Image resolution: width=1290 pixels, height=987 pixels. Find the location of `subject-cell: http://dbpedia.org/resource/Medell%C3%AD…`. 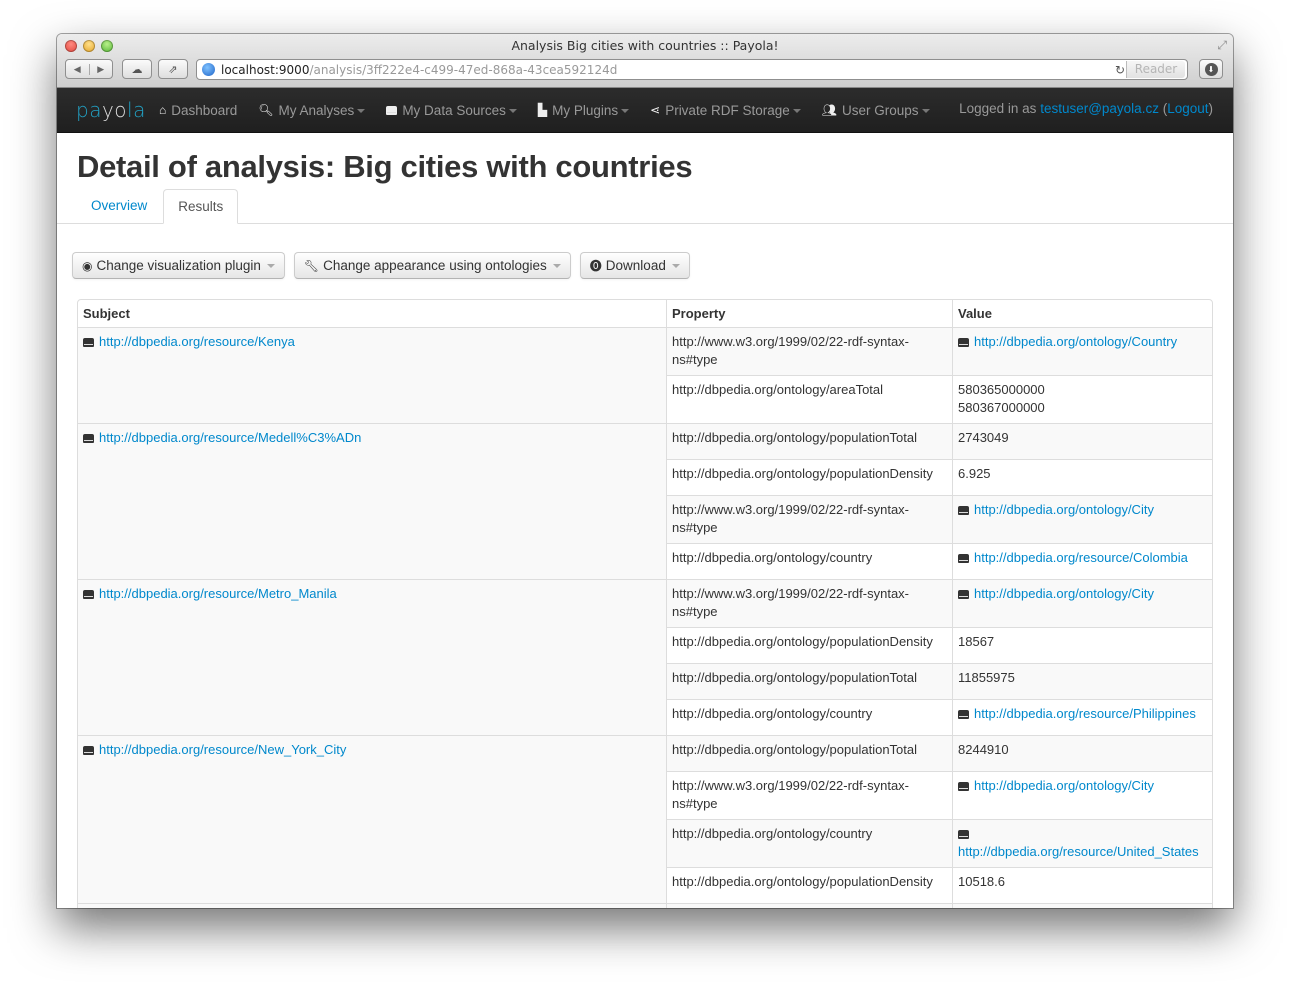

subject-cell: http://dbpedia.org/resource/Medell%C3%AD… is located at coordinates (372, 501).